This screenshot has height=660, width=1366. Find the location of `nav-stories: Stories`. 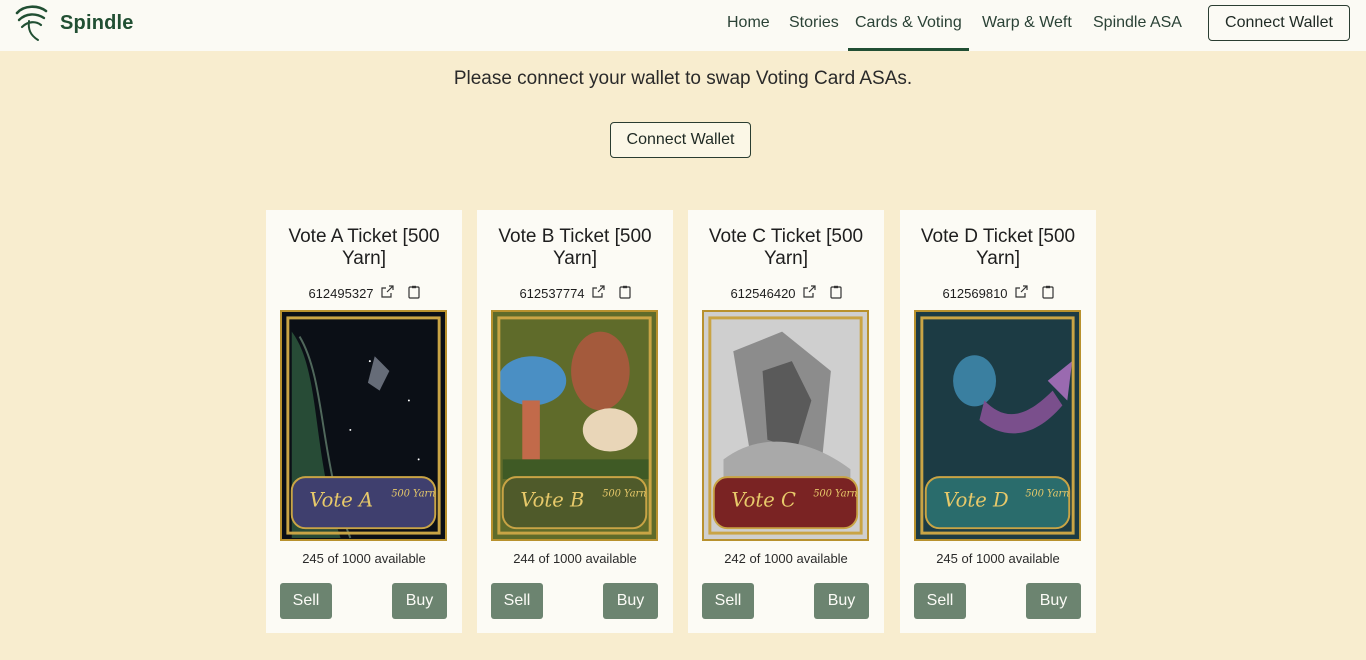

nav-stories: Stories is located at coordinates (814, 25).